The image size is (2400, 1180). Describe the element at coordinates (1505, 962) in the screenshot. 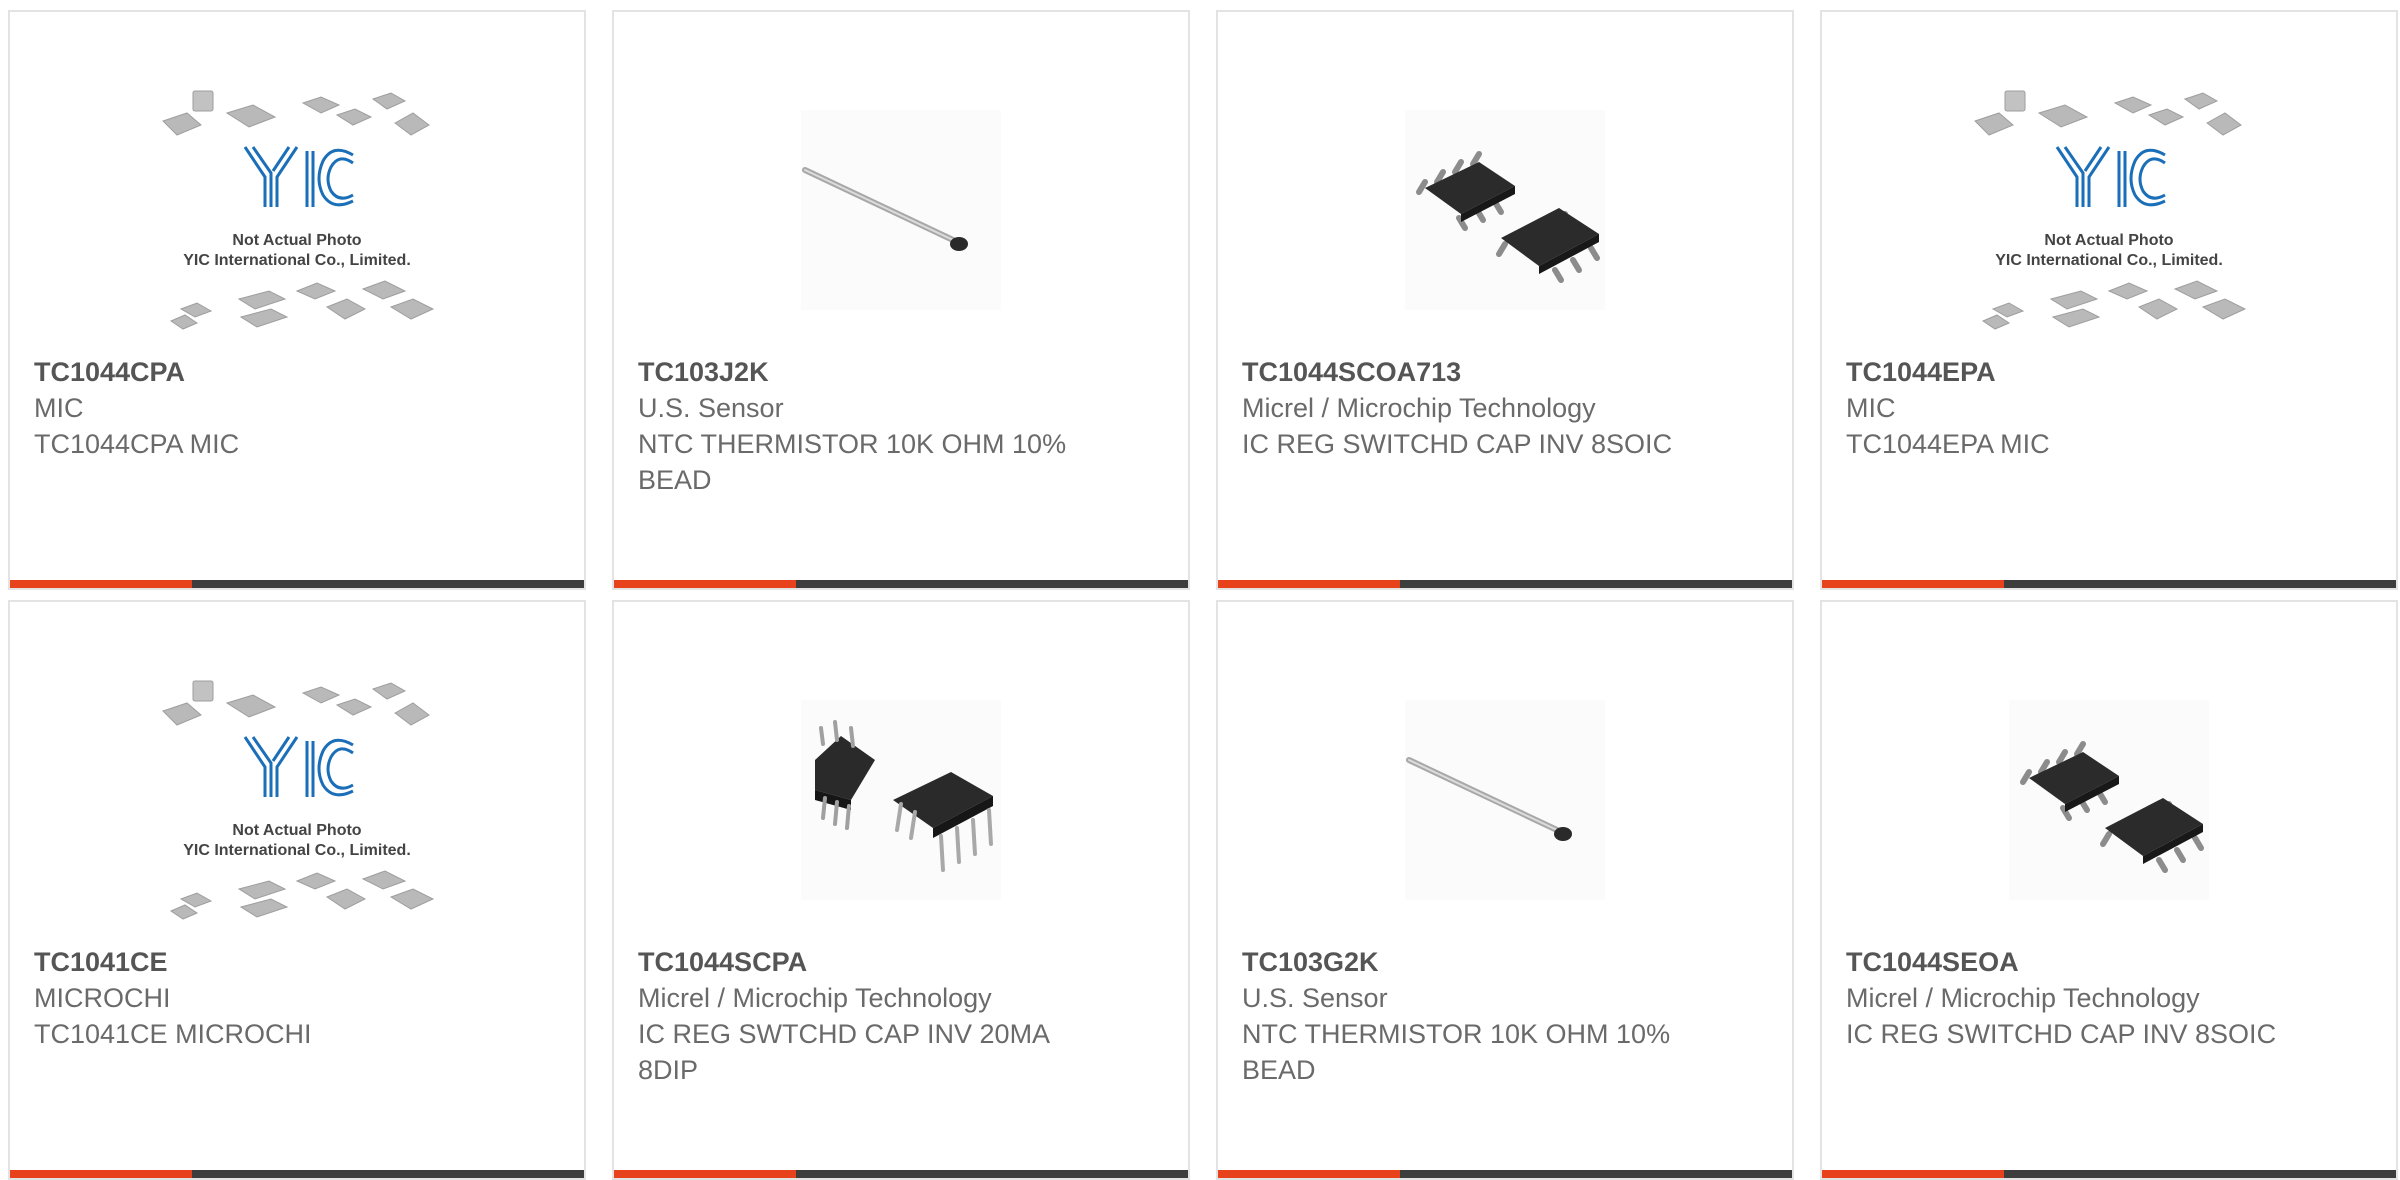

I see `part-number: TC103G2K` at that location.